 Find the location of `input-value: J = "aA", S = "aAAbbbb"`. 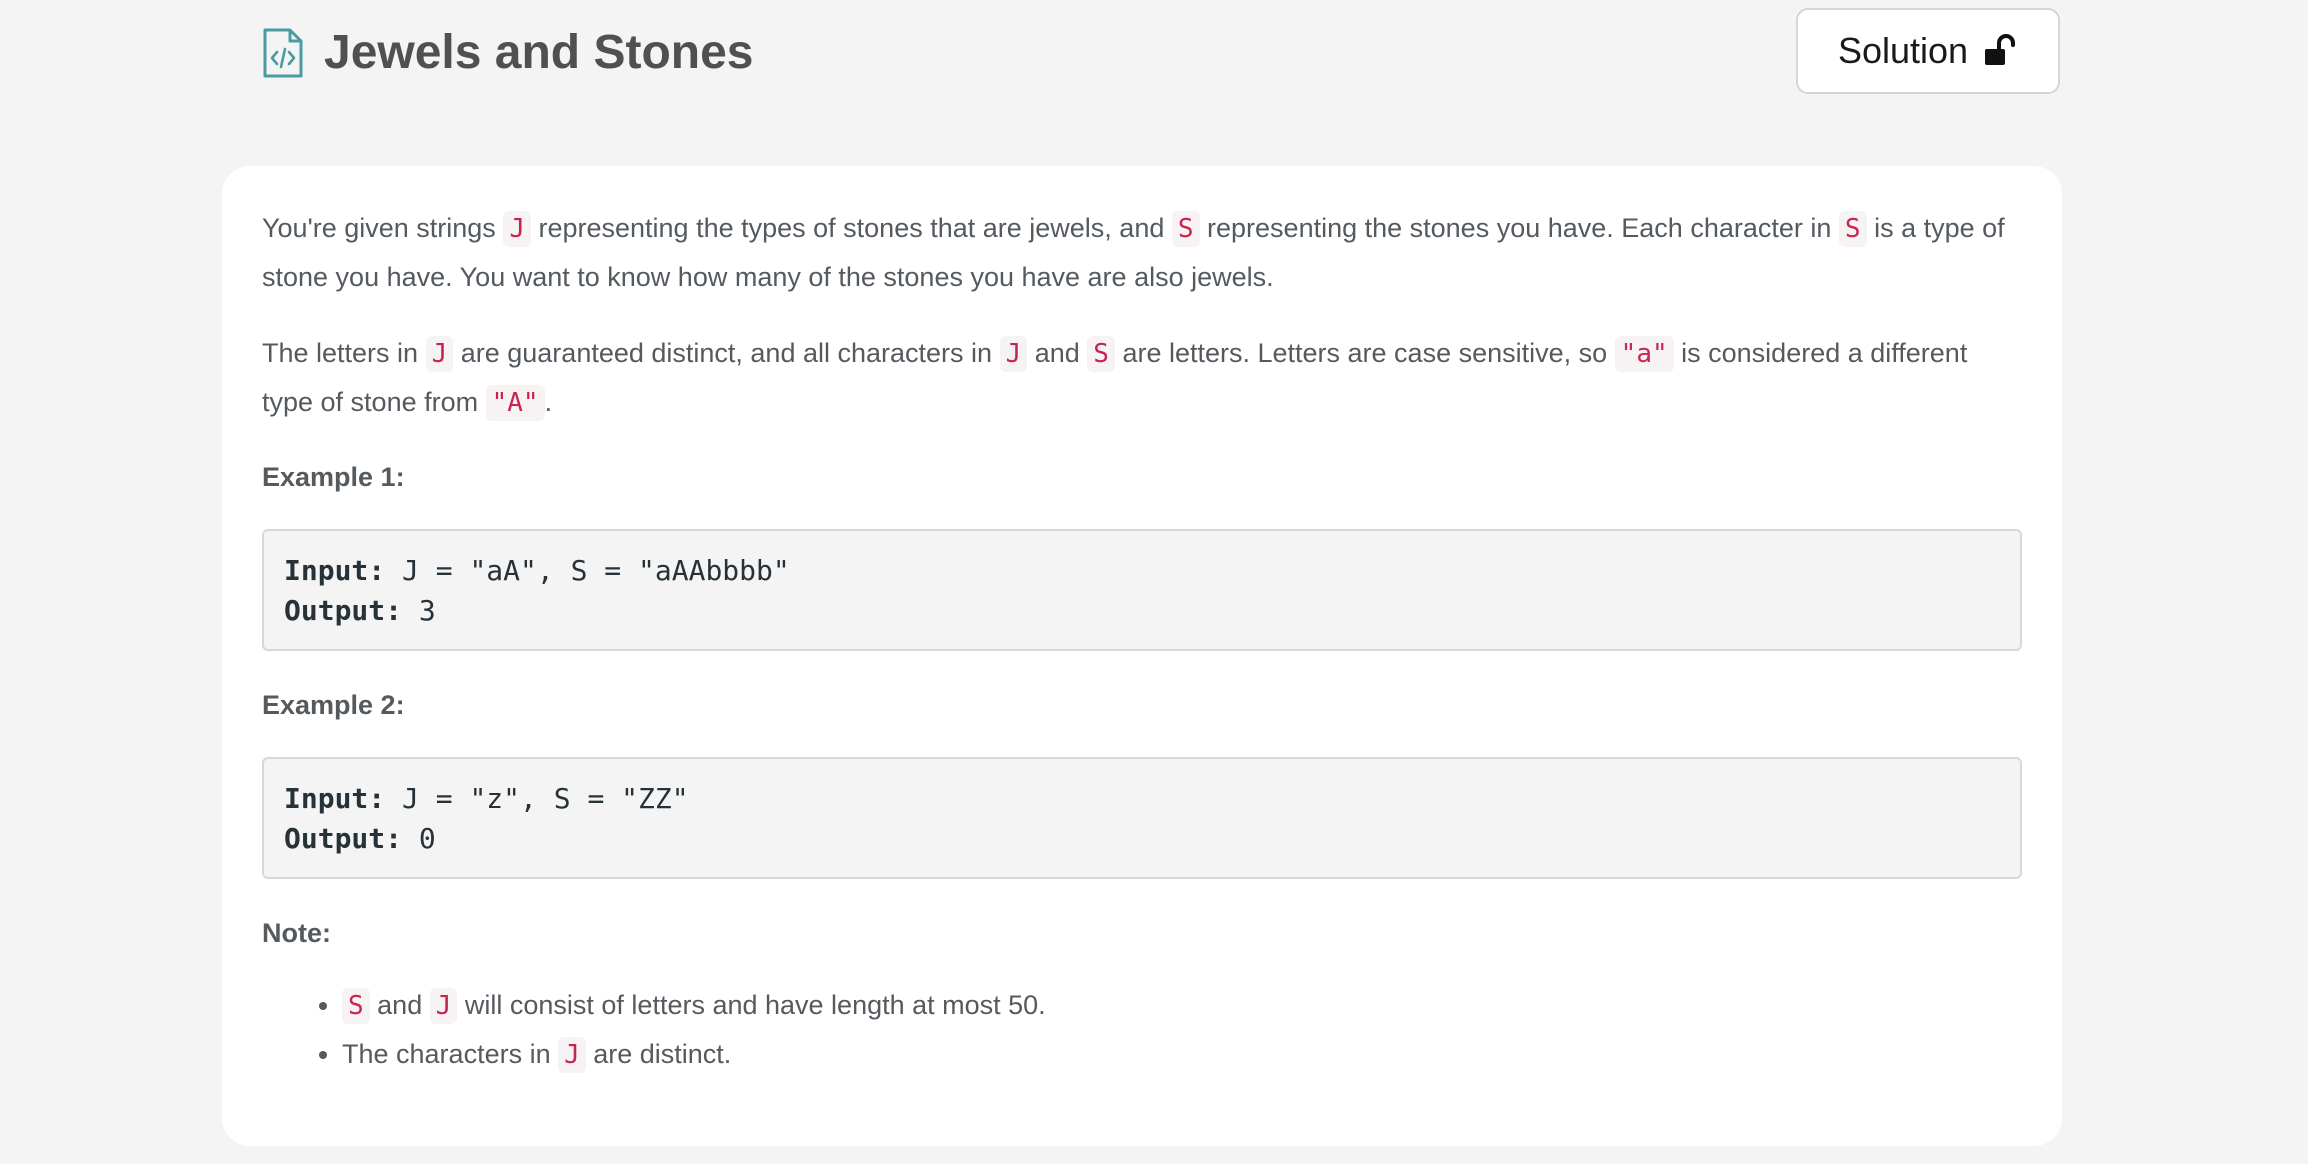

input-value: J = "aA", S = "aAAbbbb" is located at coordinates (587, 570).